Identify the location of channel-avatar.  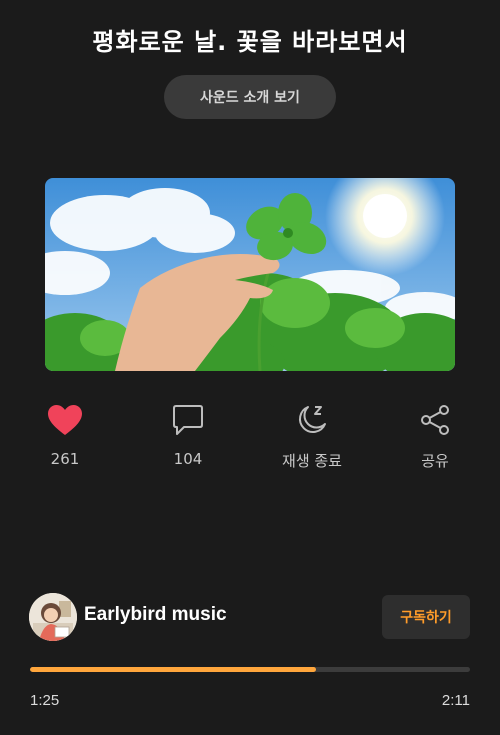
(53, 617).